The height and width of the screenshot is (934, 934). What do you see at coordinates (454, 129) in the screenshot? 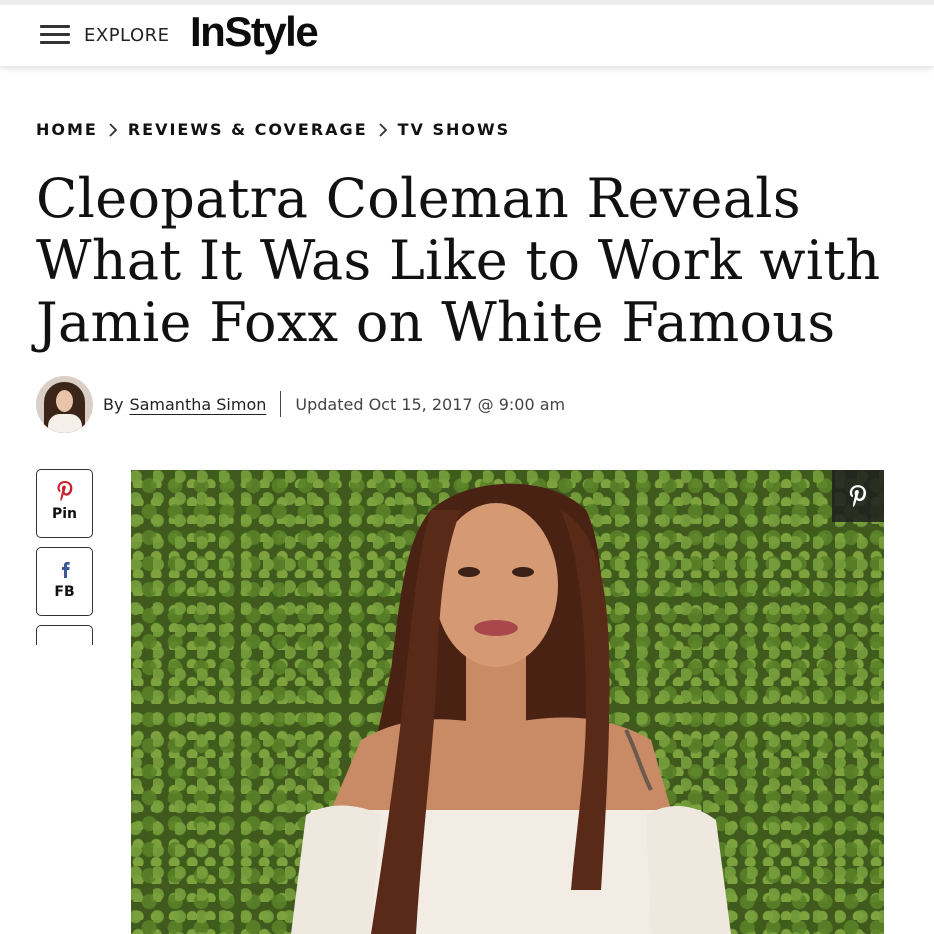
I see `breadcrumb-tv-shows: TV SHOWS` at bounding box center [454, 129].